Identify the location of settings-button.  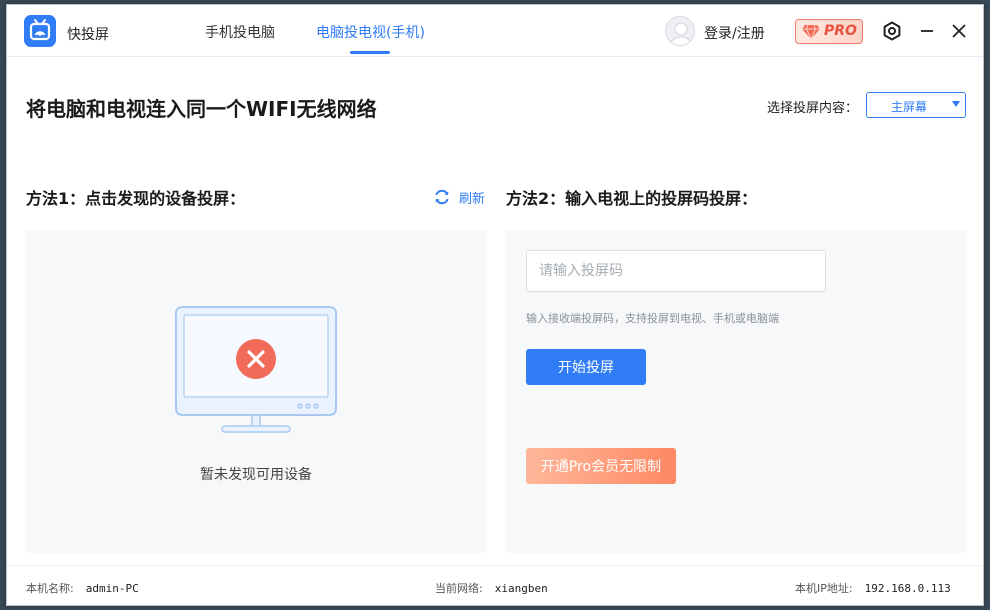
(892, 31).